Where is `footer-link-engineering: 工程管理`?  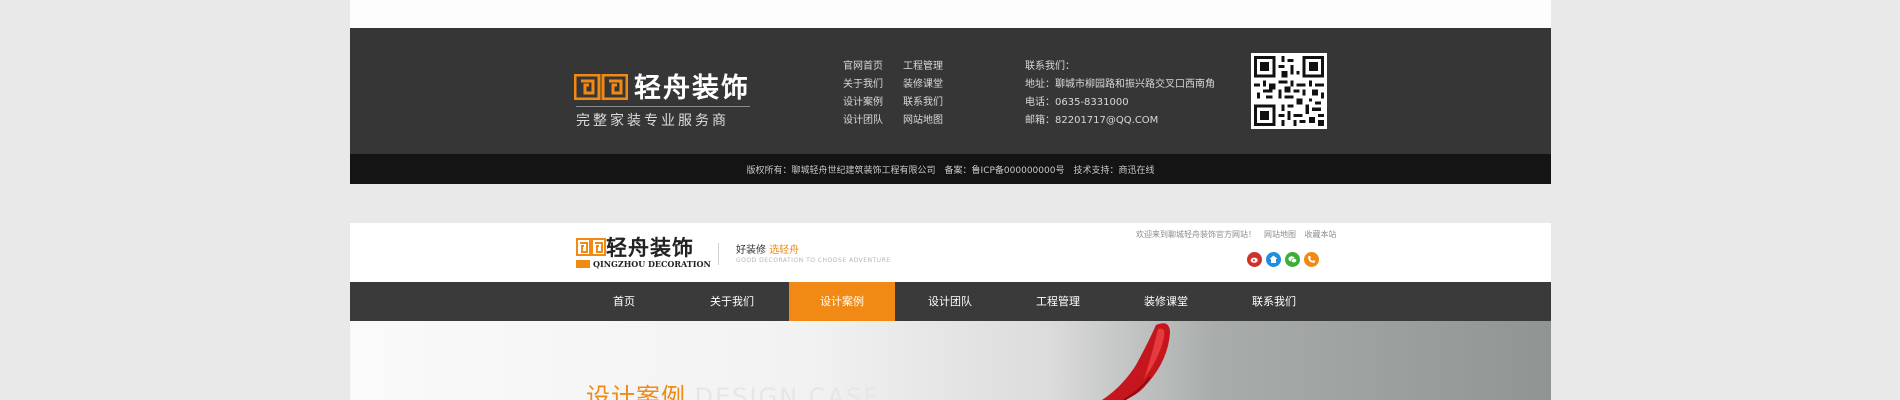 footer-link-engineering: 工程管理 is located at coordinates (923, 64).